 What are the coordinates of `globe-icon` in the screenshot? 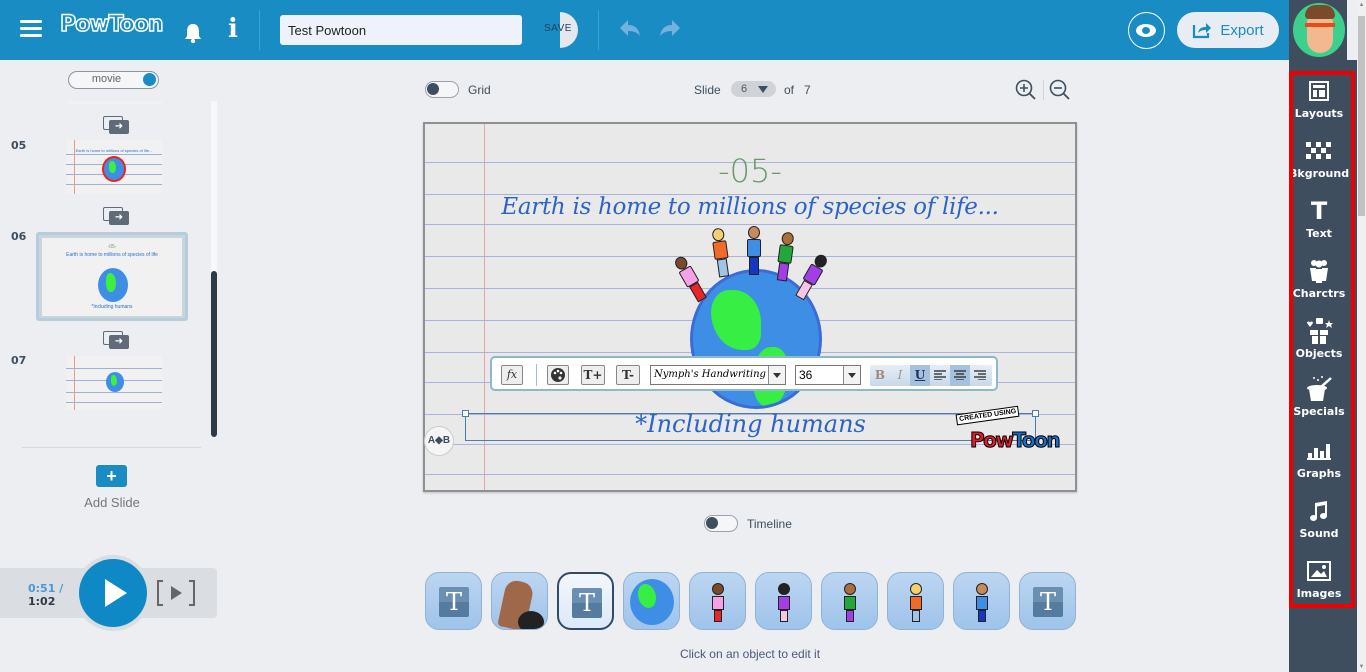 It's located at (652, 602).